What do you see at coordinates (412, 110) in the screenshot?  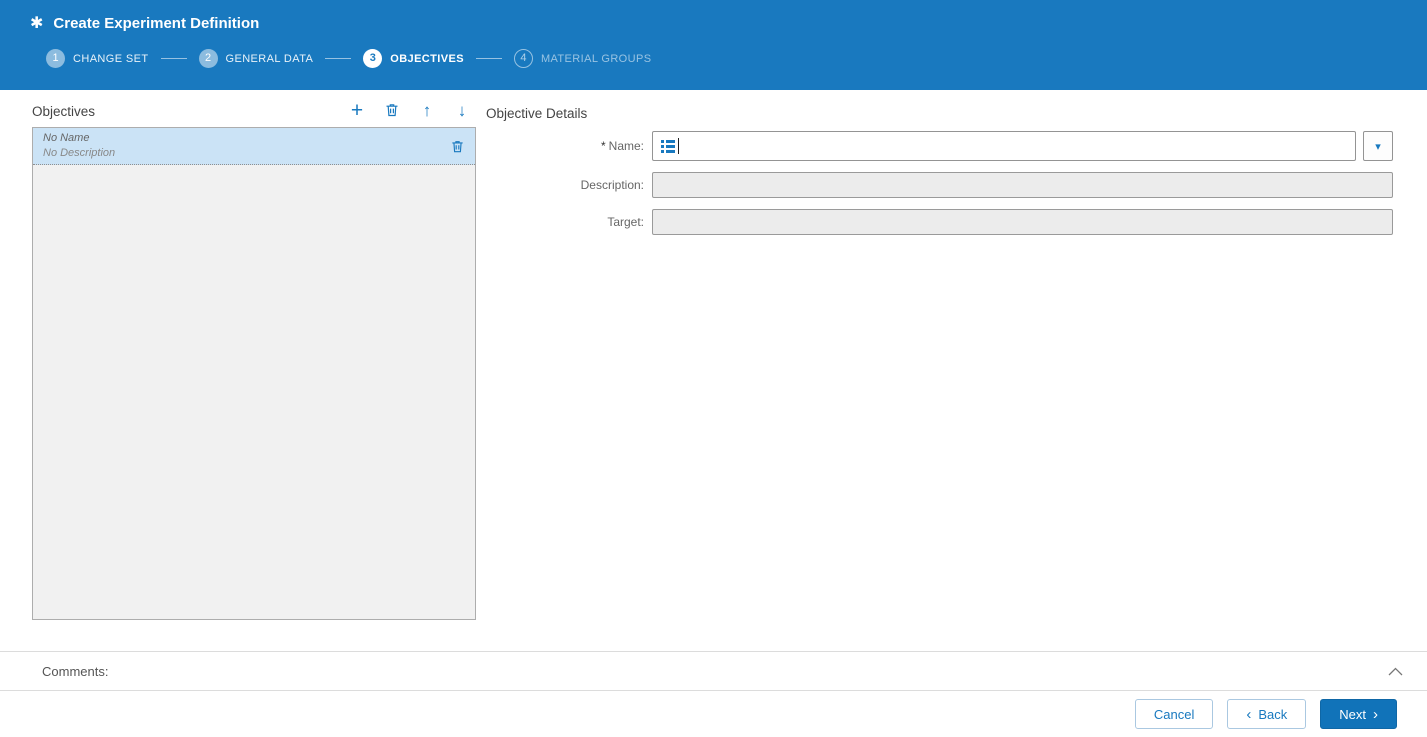 I see `objectives-toolbar: + ↑ ↓` at bounding box center [412, 110].